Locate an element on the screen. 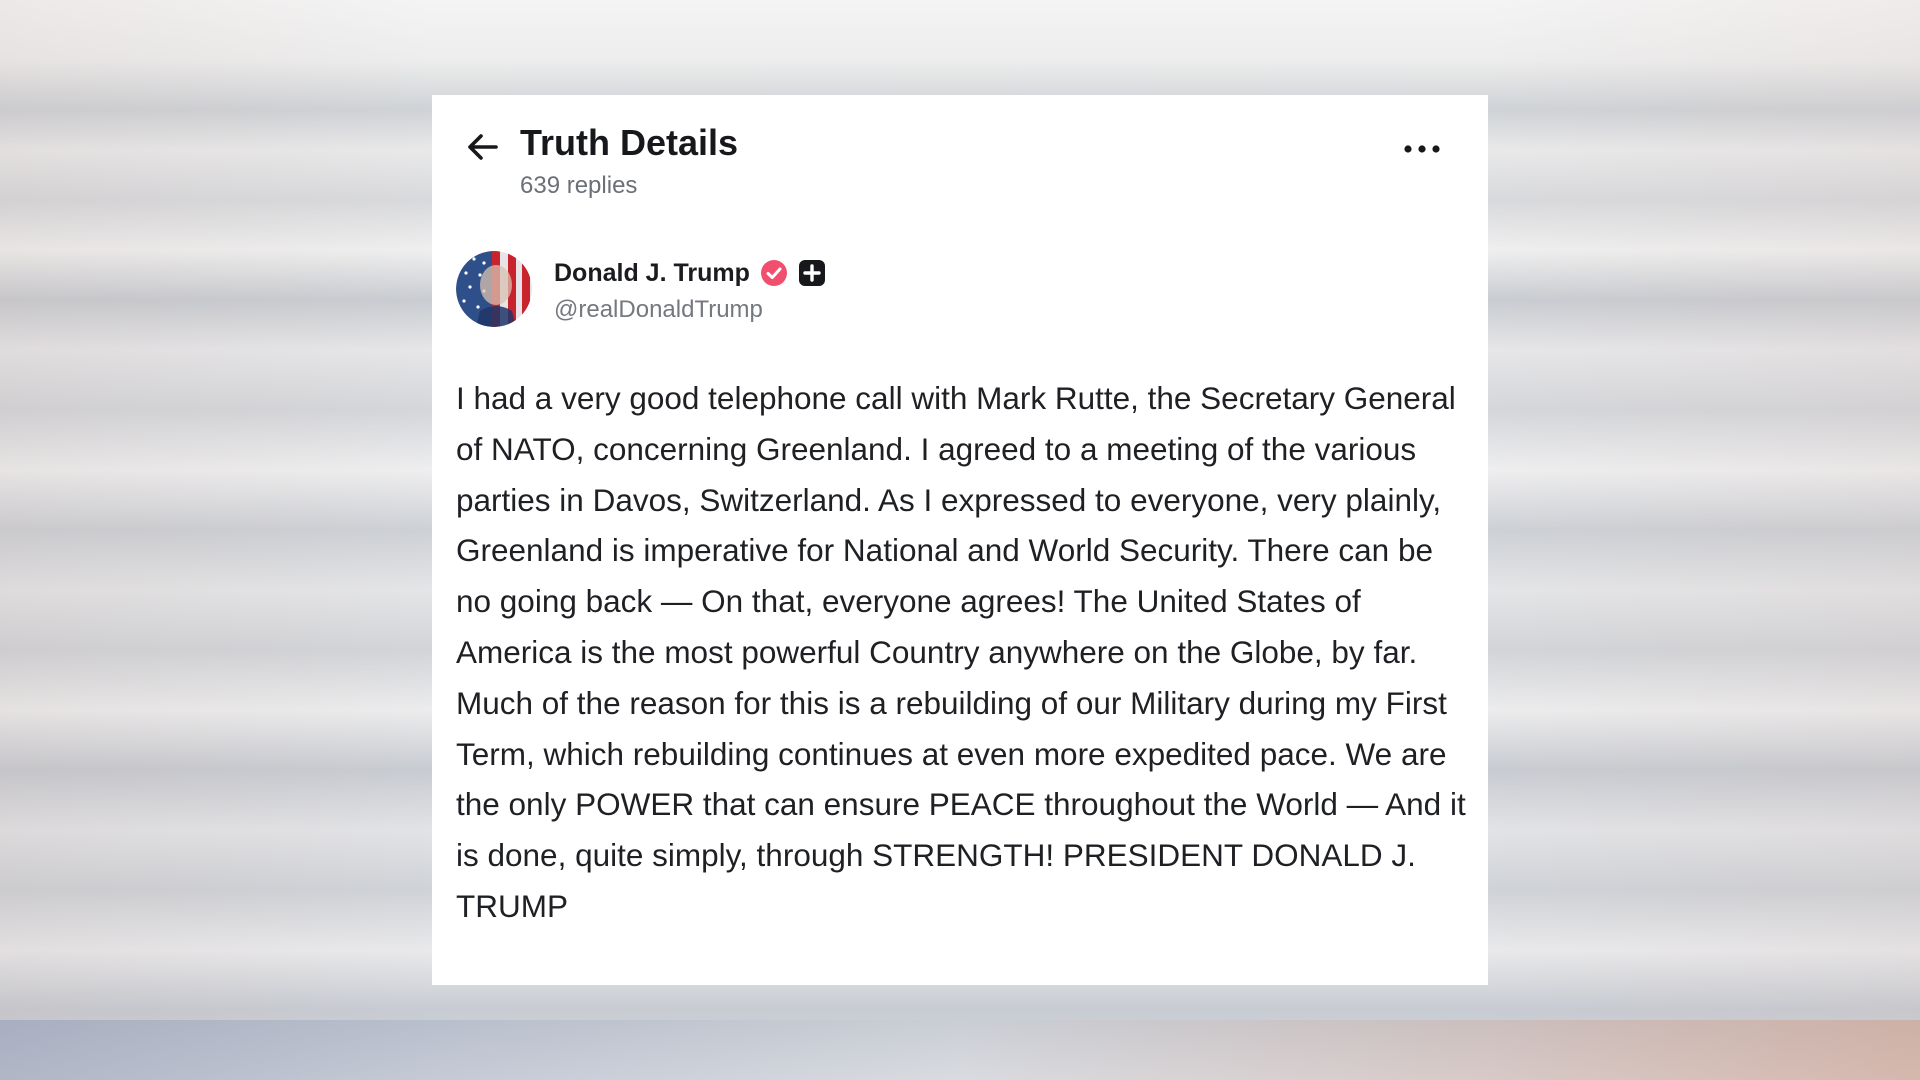 This screenshot has height=1080, width=1920. more-options-button is located at coordinates (1422, 149).